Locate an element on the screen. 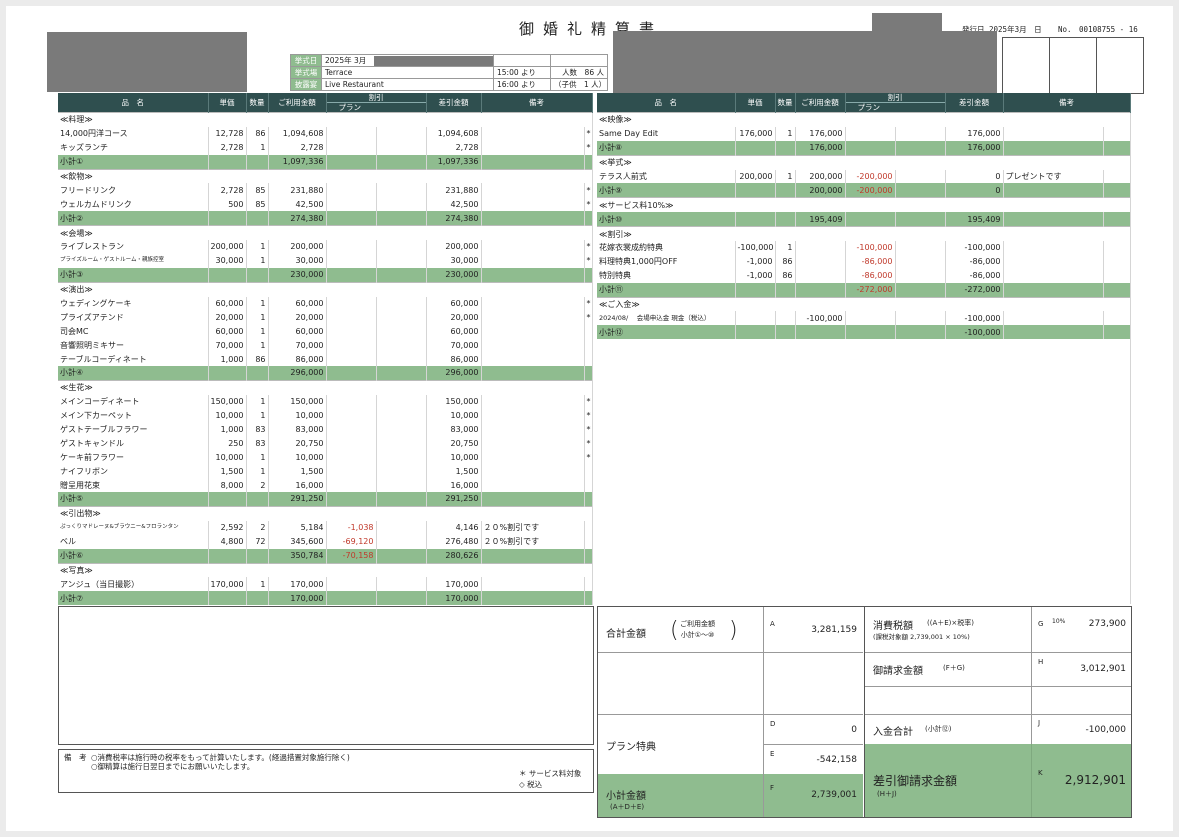 This screenshot has height=837, width=1179. subtotal-row: 小計③ 230,000 230,000 is located at coordinates (325, 275).